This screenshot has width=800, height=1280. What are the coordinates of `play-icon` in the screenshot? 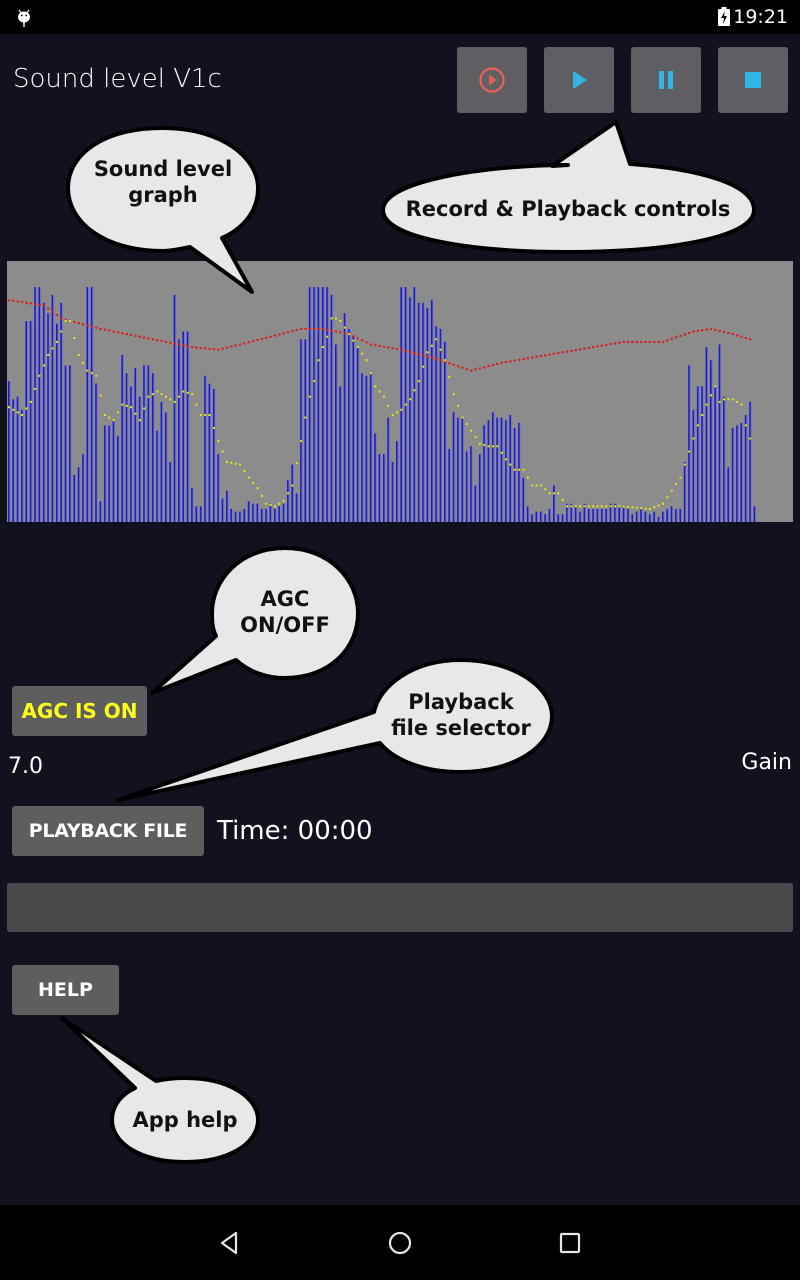 It's located at (580, 80).